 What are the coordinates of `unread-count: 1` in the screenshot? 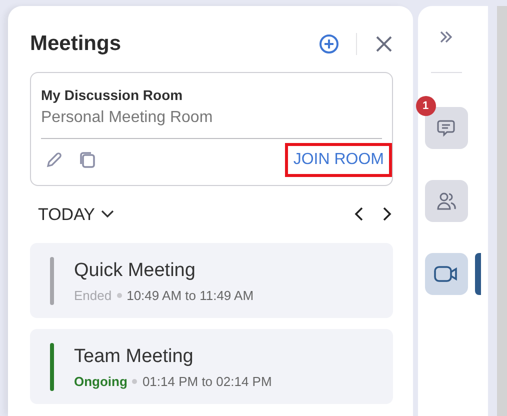 It's located at (426, 106).